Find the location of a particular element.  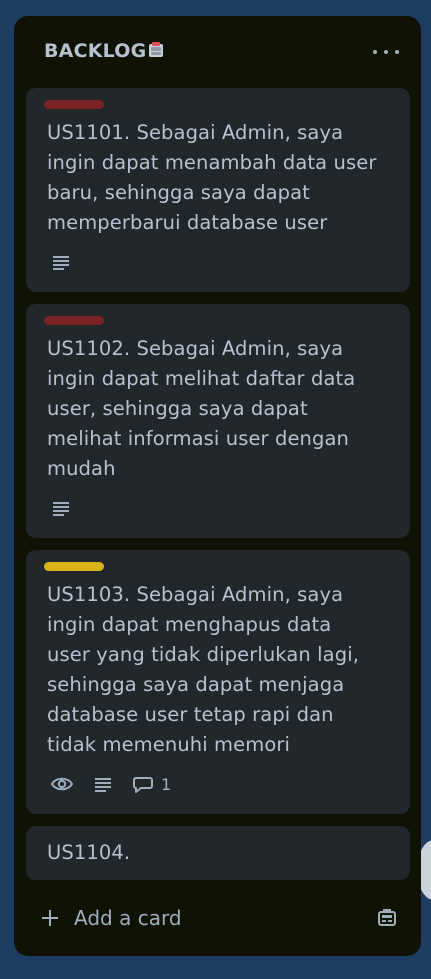

add-card-label: Add a card is located at coordinates (128, 918).